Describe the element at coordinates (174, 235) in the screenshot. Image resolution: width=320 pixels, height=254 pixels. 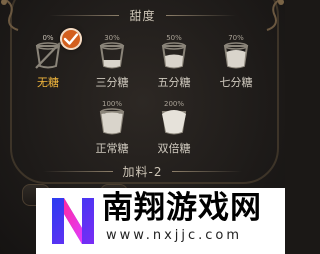
I see `watermark-url: www.nxjjc.com` at that location.